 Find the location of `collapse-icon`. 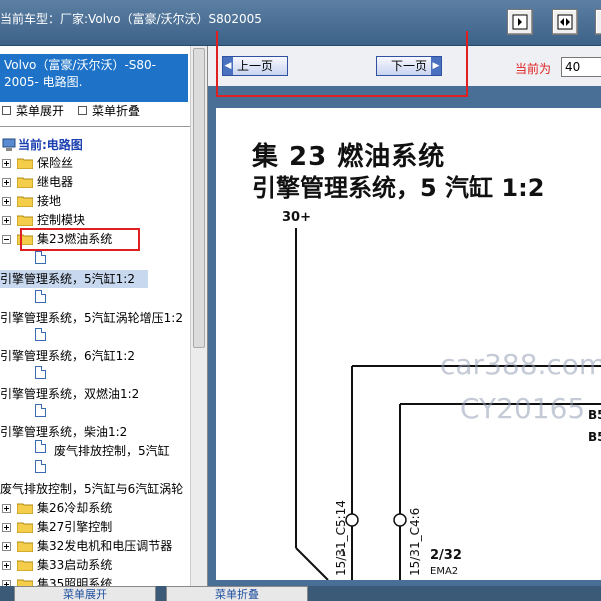

collapse-icon is located at coordinates (82, 110).